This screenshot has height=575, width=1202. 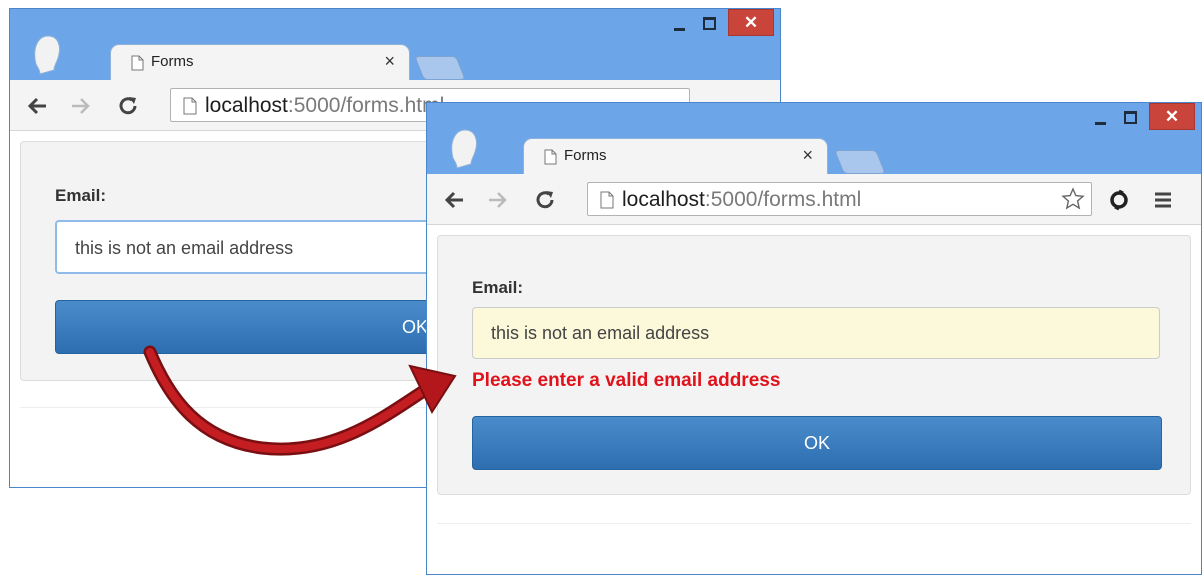 What do you see at coordinates (300, 400) in the screenshot?
I see `curved-arrow-icon` at bounding box center [300, 400].